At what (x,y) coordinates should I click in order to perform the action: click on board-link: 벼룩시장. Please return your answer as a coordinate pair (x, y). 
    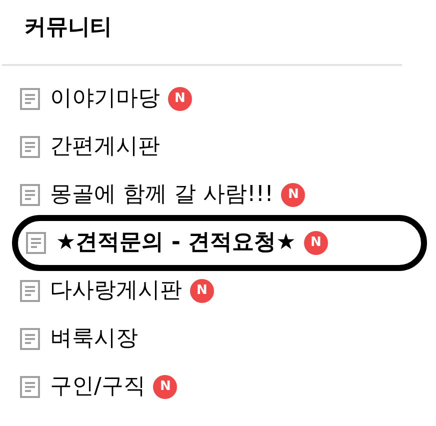
    Looking at the image, I should click on (79, 339).